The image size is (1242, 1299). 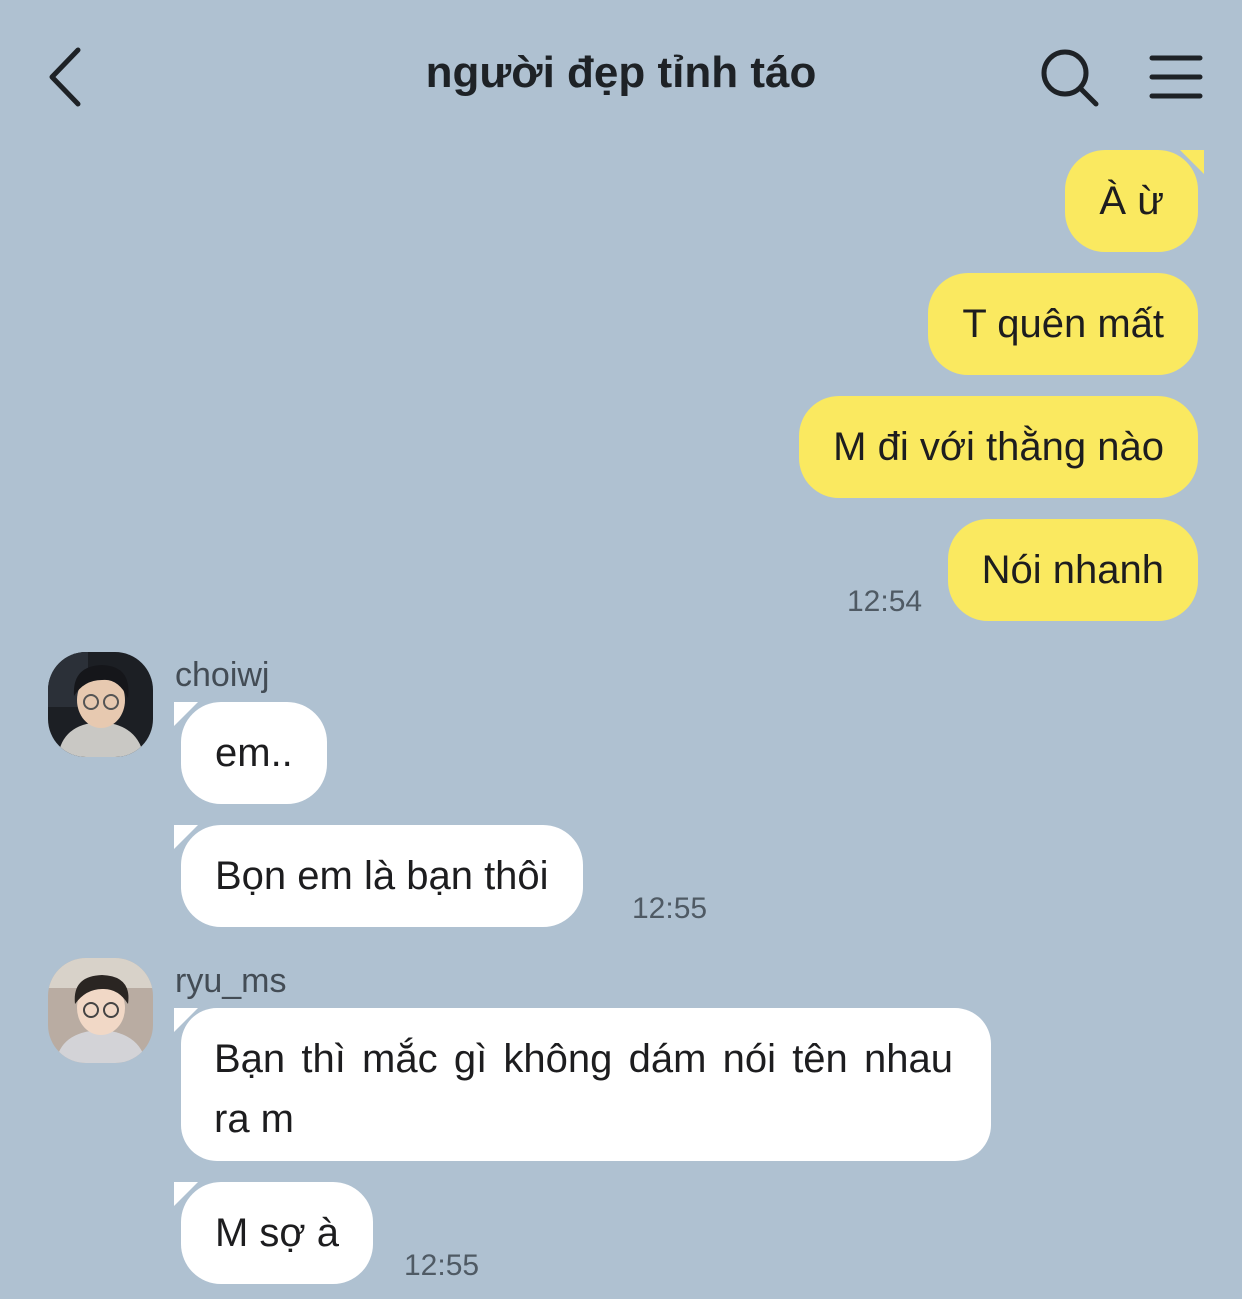 I want to click on message-text: À ừ, so click(x=1131, y=201).